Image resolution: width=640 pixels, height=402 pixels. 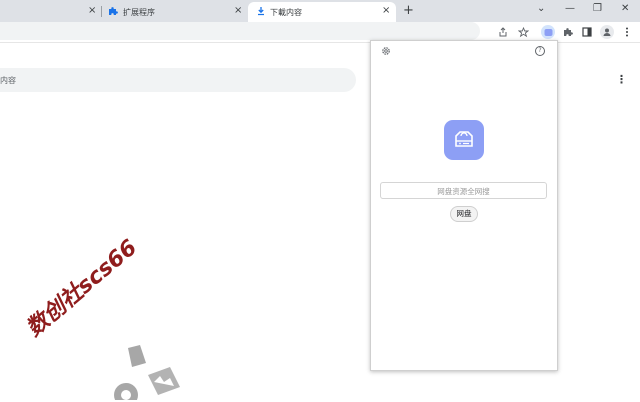 What do you see at coordinates (568, 32) in the screenshot?
I see `extensions-puzzle-icon` at bounding box center [568, 32].